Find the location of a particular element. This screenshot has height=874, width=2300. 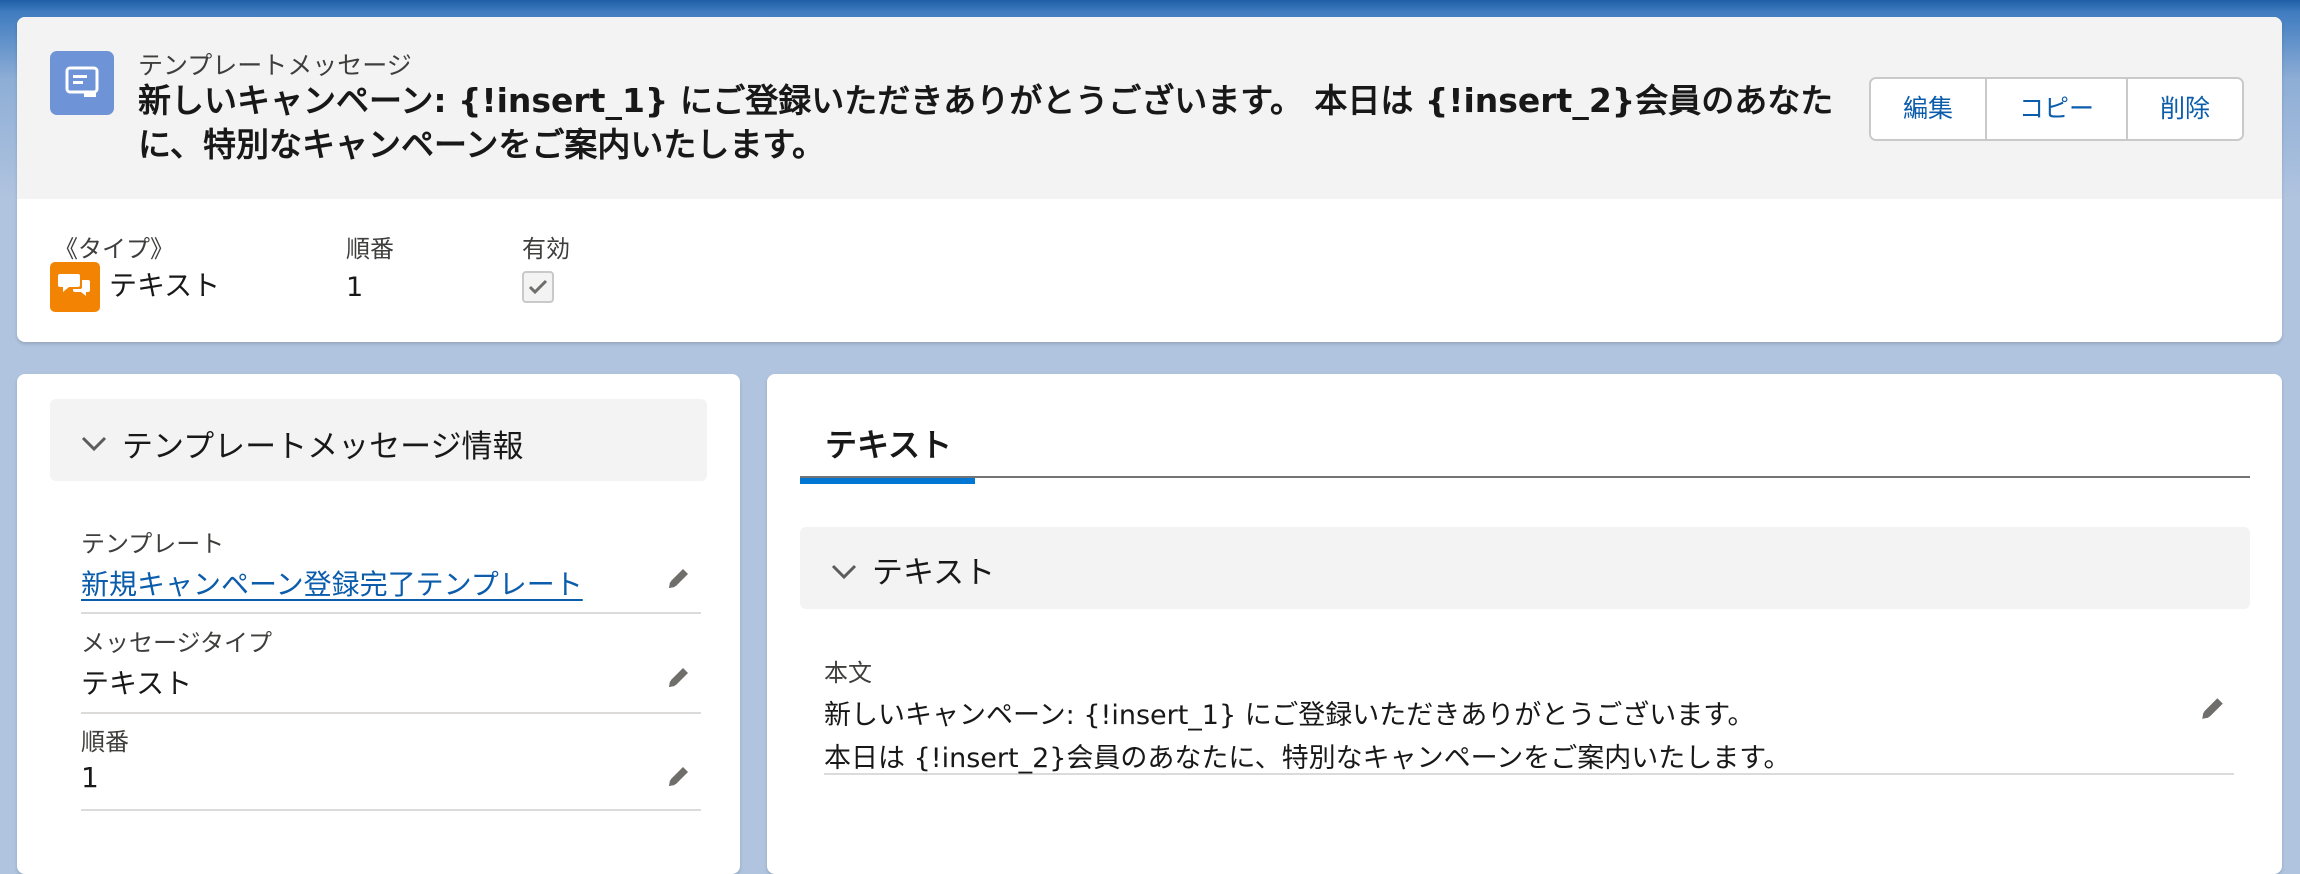

template-link: 新規キャンペーン登録完了テンプレート is located at coordinates (391, 583).